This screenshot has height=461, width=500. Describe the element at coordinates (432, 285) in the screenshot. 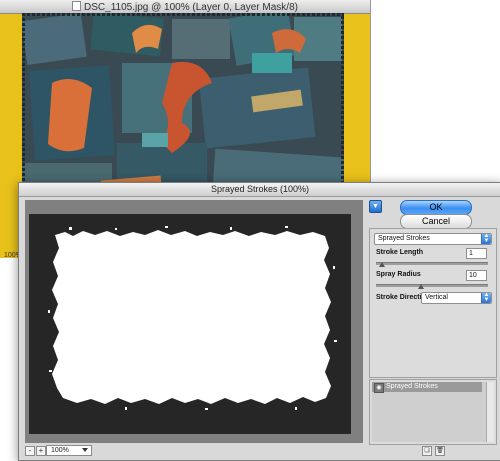

I see `spray-radius-slider` at that location.